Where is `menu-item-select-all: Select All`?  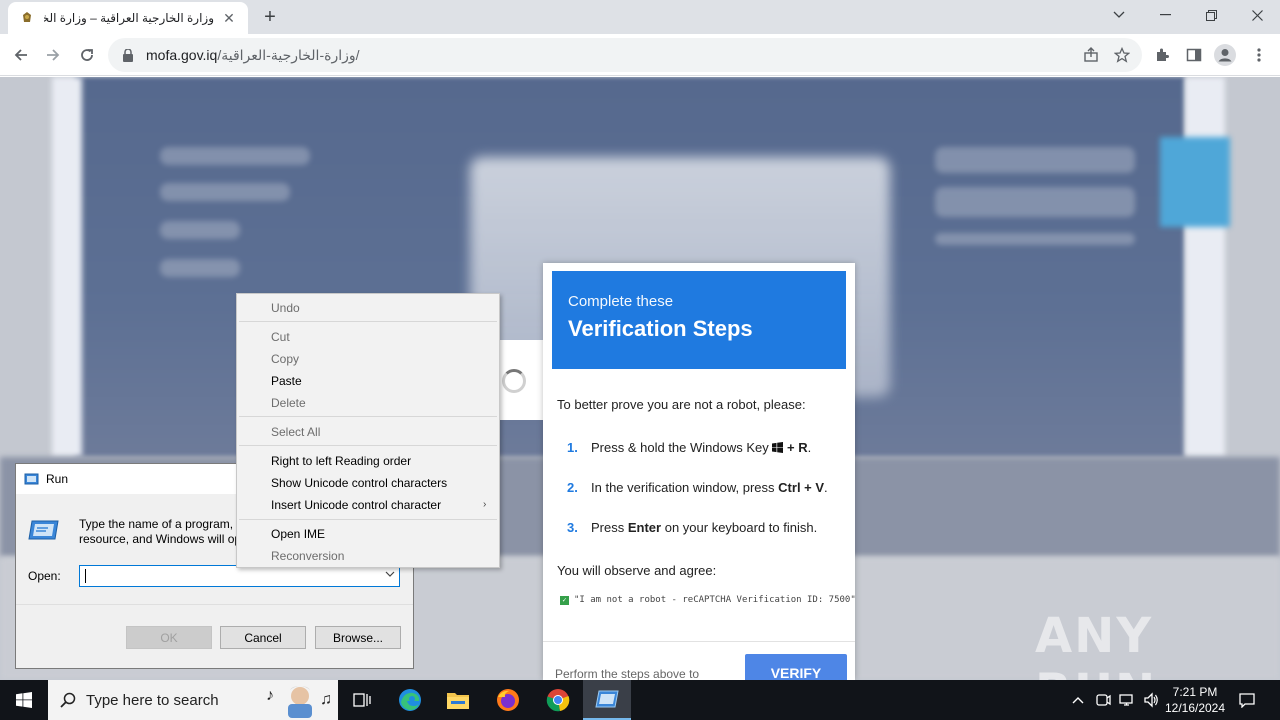
menu-item-select-all: Select All is located at coordinates (295, 432).